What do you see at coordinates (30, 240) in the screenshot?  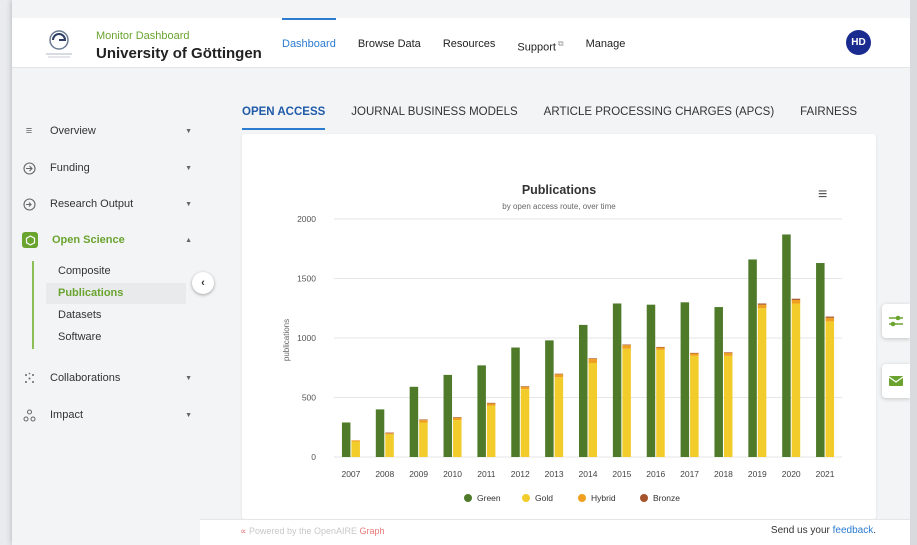 I see `open-science-icon` at bounding box center [30, 240].